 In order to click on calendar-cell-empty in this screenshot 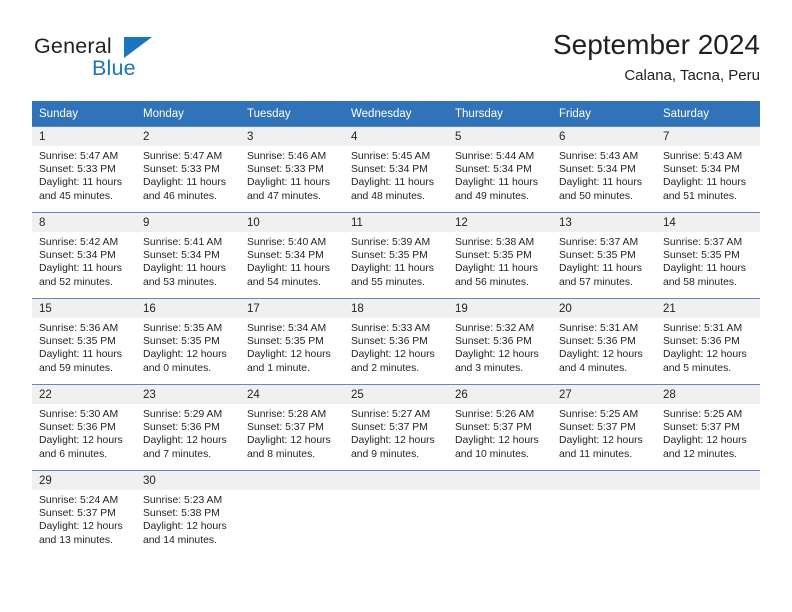, I will do `click(396, 513)`.